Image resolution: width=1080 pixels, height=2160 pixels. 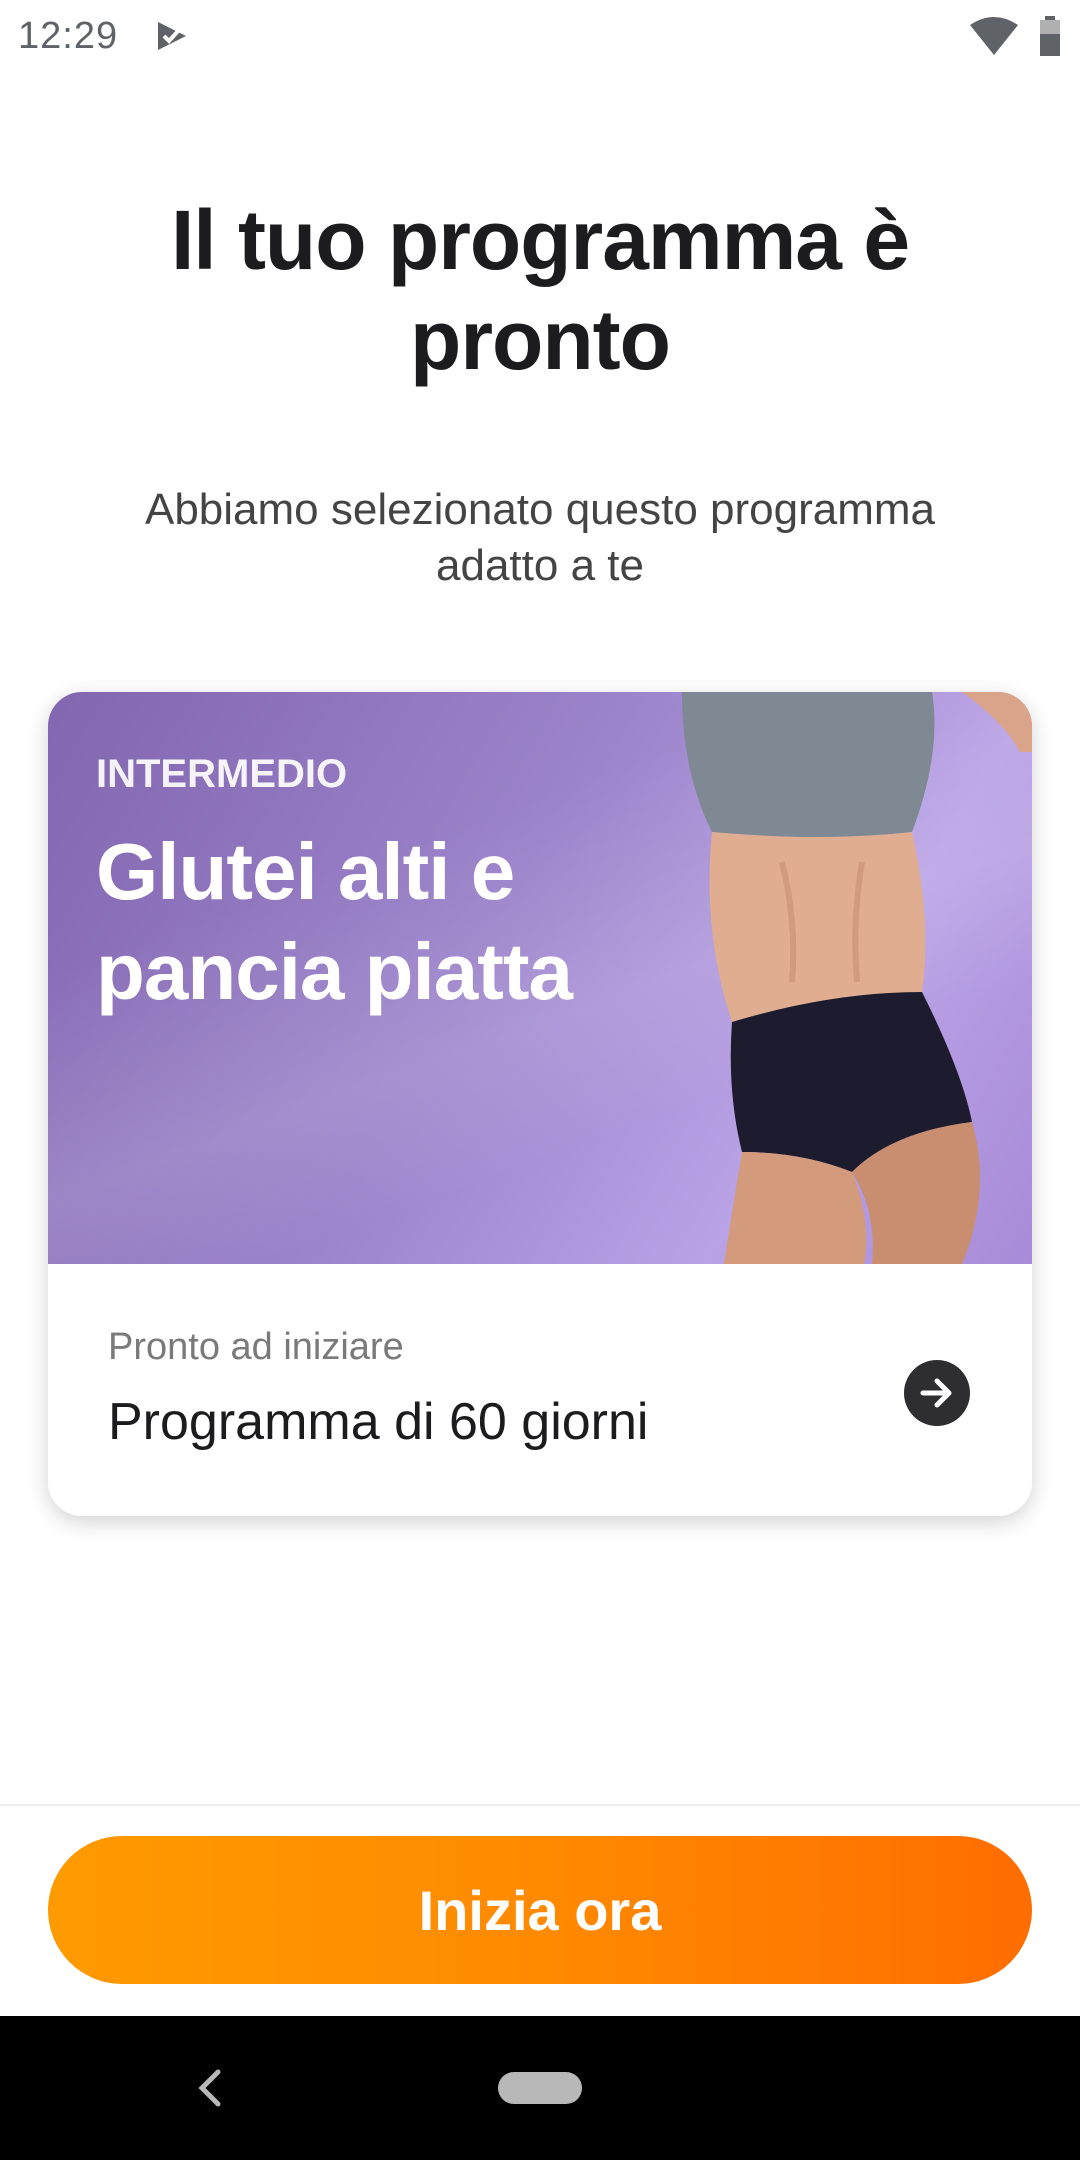 What do you see at coordinates (540, 1805) in the screenshot?
I see `cta-divider` at bounding box center [540, 1805].